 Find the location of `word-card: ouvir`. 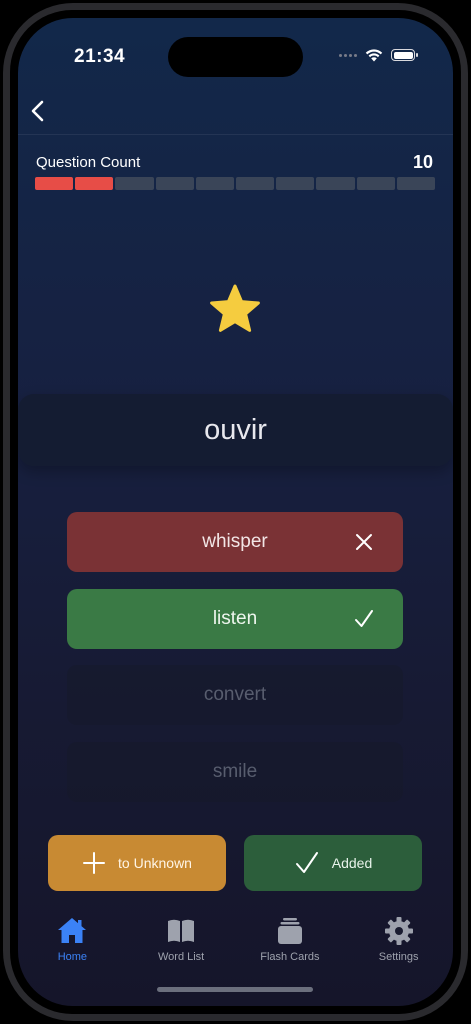

word-card: ouvir is located at coordinates (235, 430).